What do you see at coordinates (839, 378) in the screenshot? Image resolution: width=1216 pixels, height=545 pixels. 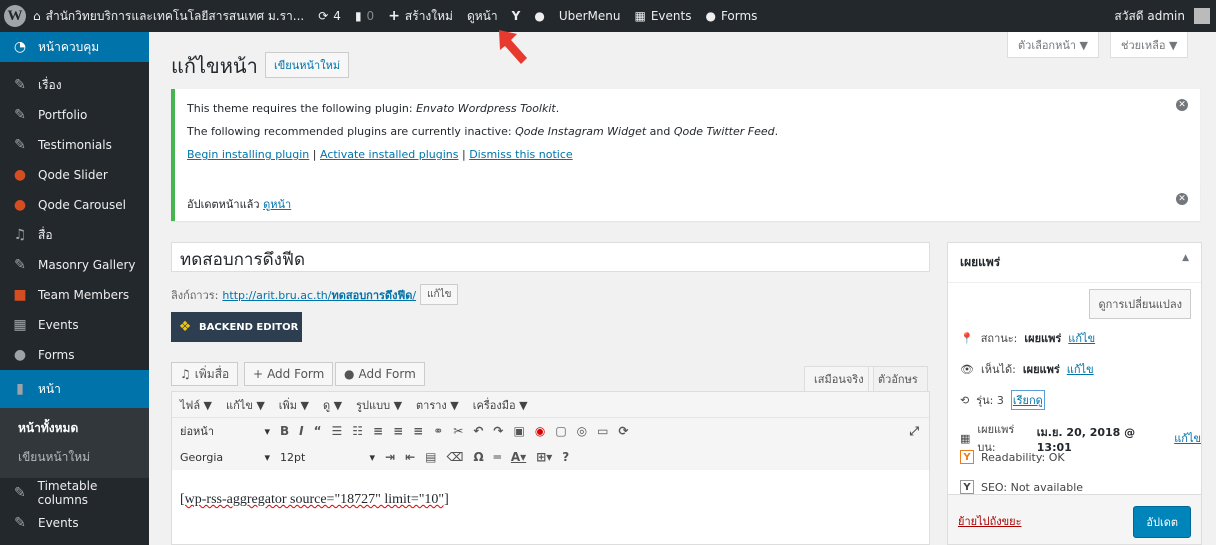 I see `tab-visual: เสมือนจริง` at bounding box center [839, 378].